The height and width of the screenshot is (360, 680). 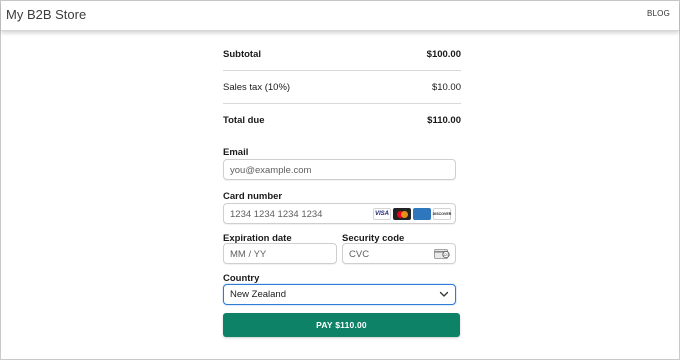 What do you see at coordinates (257, 87) in the screenshot?
I see `tax-label: Sales tax (10%)` at bounding box center [257, 87].